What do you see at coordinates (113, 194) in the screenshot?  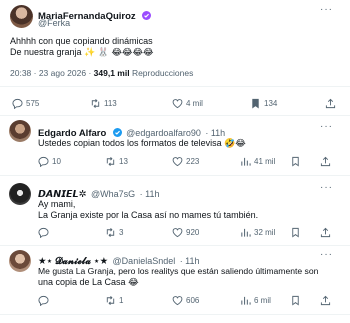 I see `reply-handle: @Wha7sG` at bounding box center [113, 194].